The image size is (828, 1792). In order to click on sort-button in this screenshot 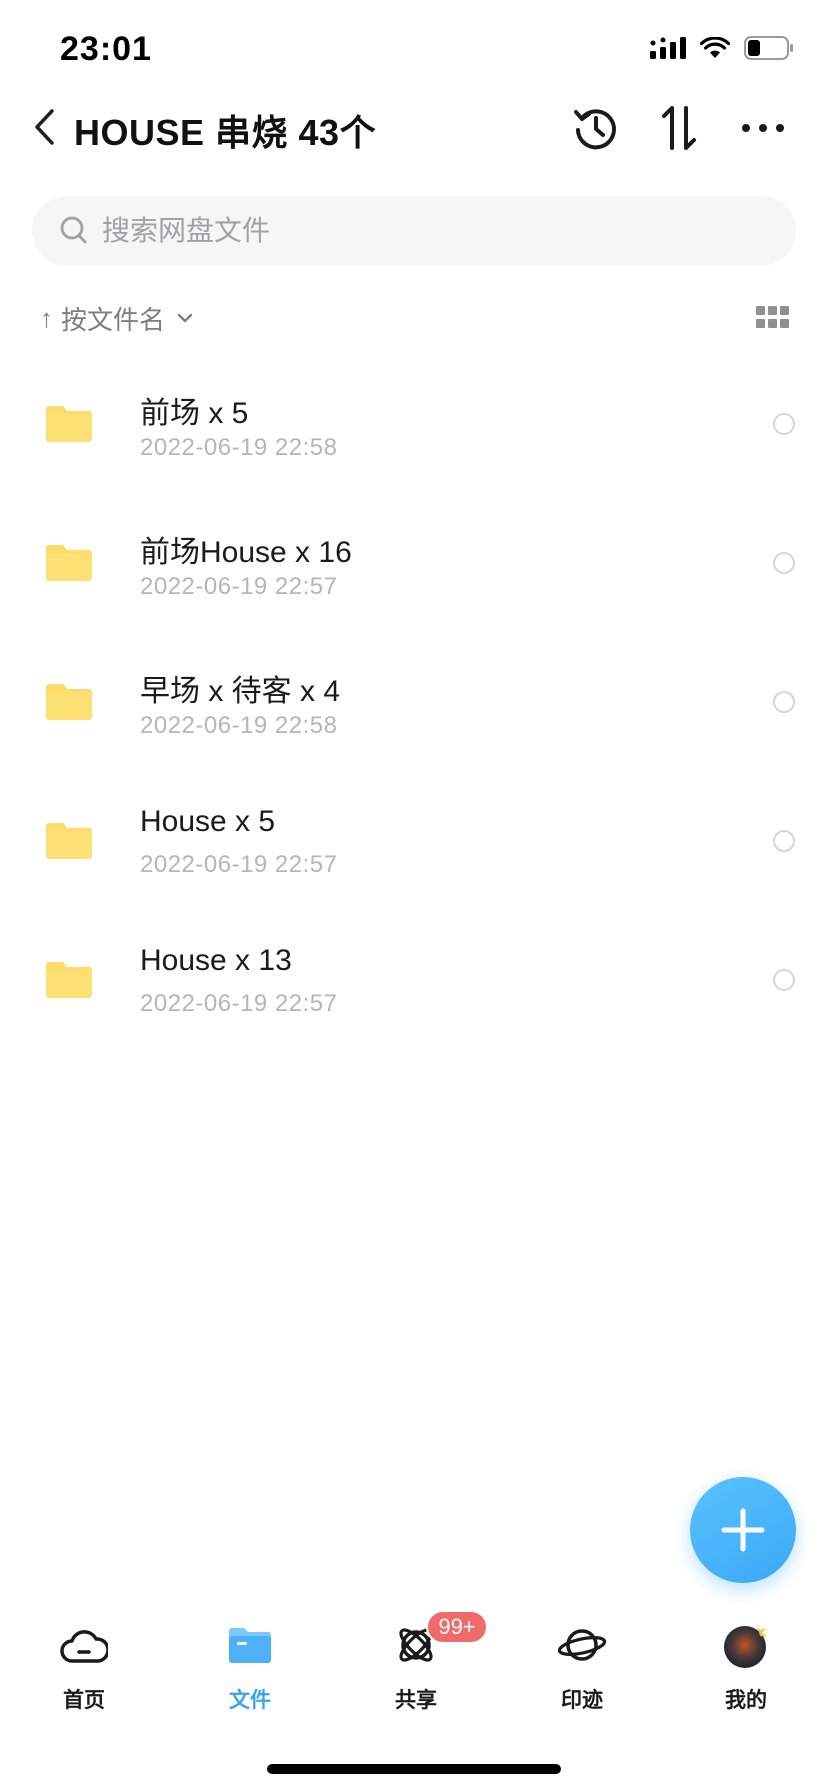, I will do `click(680, 128)`.